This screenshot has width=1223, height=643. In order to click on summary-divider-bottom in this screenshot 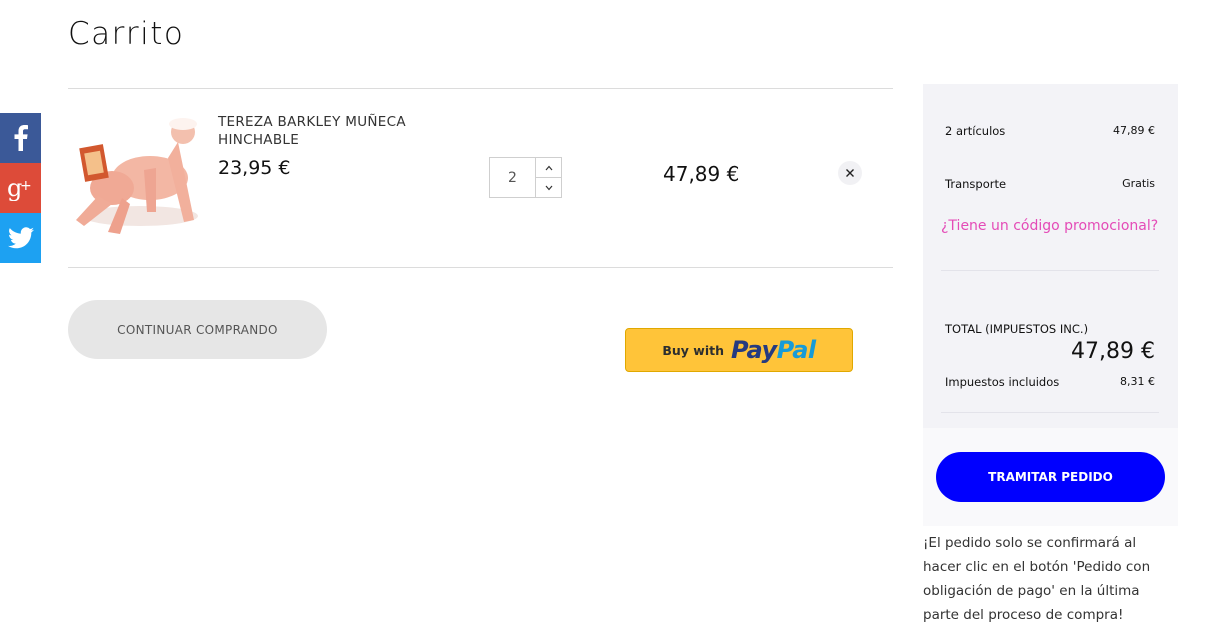, I will do `click(1050, 412)`.